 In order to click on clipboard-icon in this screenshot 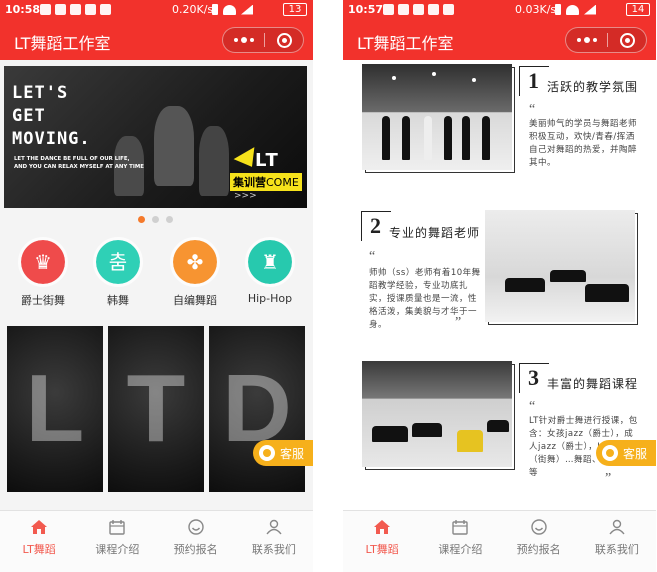, I will do `click(388, 9)`.